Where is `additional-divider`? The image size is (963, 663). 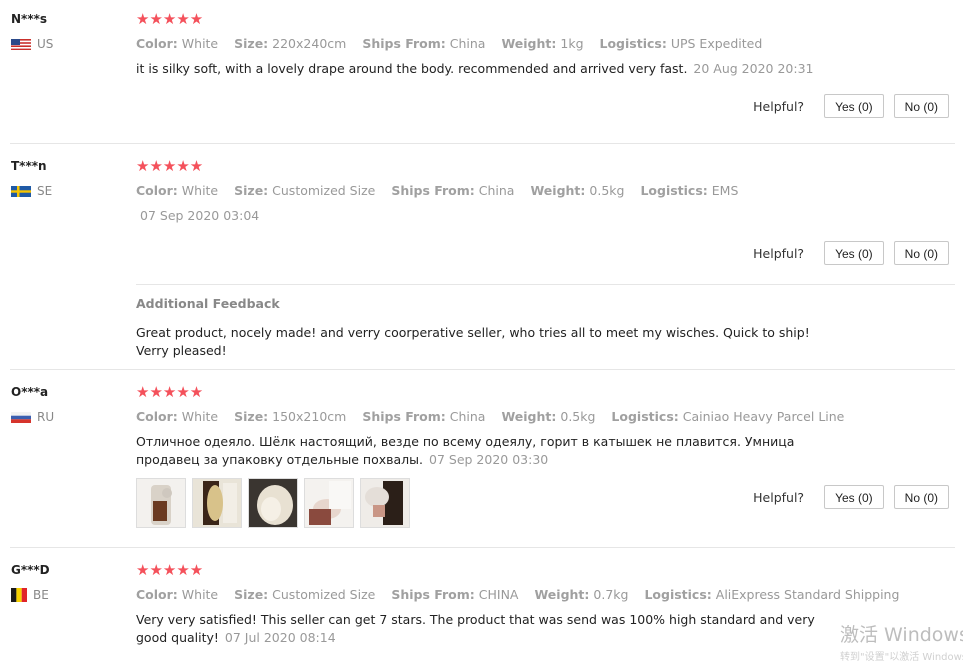
additional-divider is located at coordinates (545, 284).